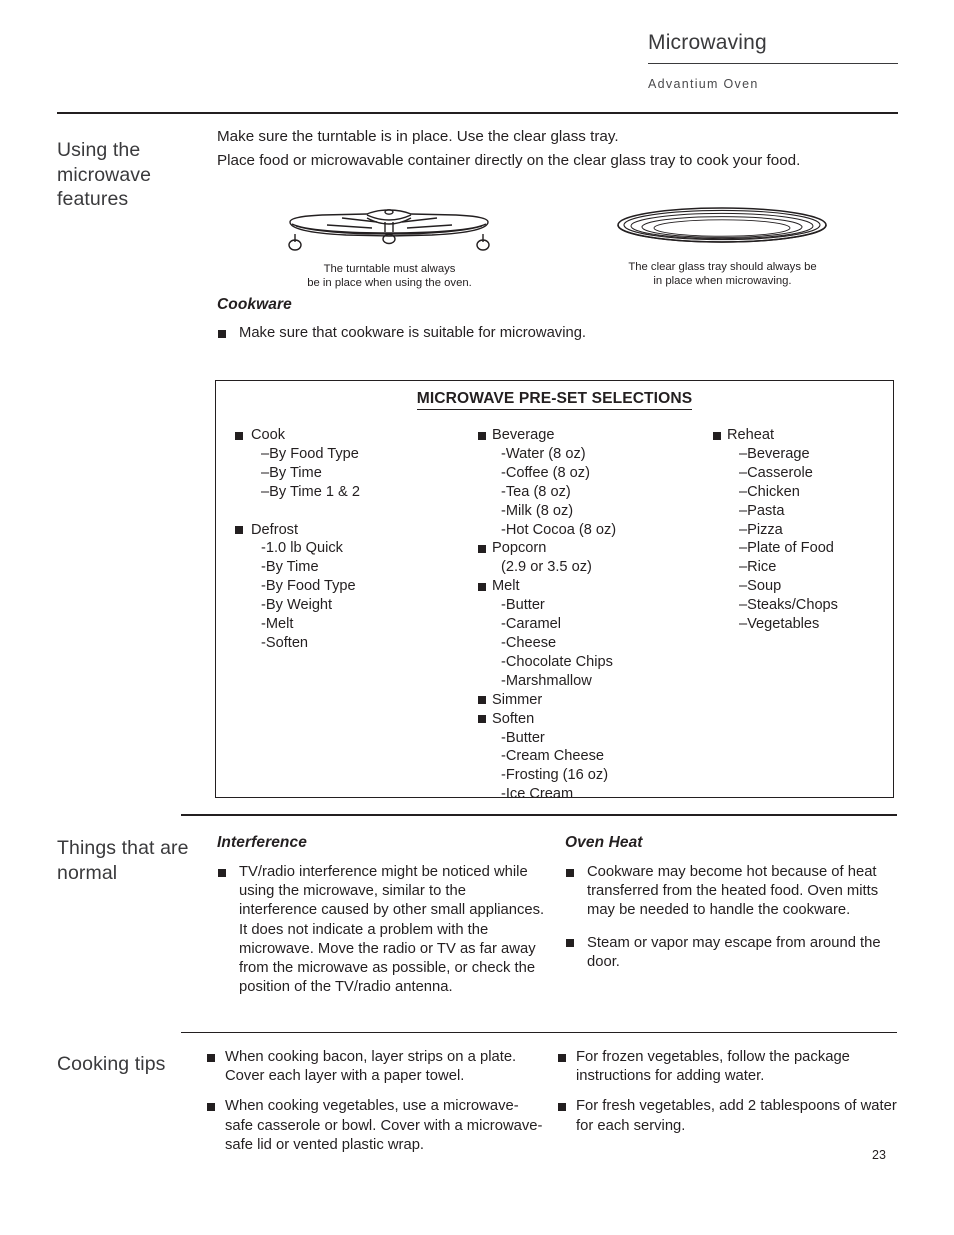  Describe the element at coordinates (553, 756) in the screenshot. I see `preset-option: -Cream Cheese` at that location.